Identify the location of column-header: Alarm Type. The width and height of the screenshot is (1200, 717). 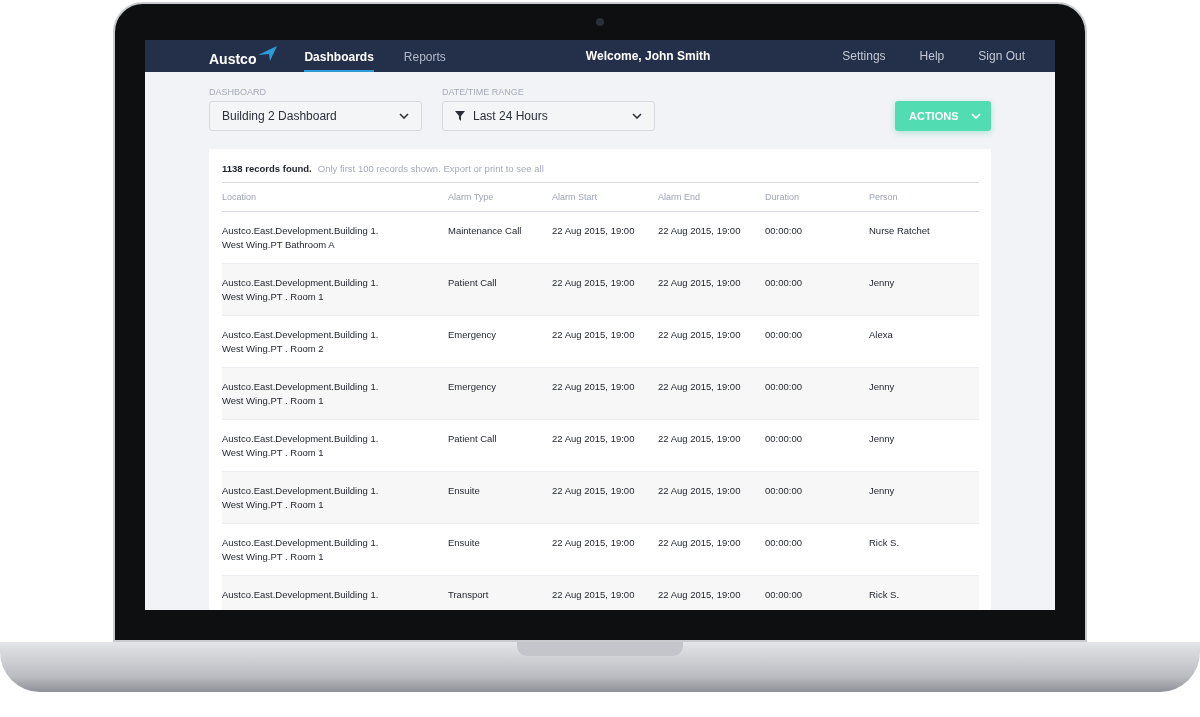
(471, 197).